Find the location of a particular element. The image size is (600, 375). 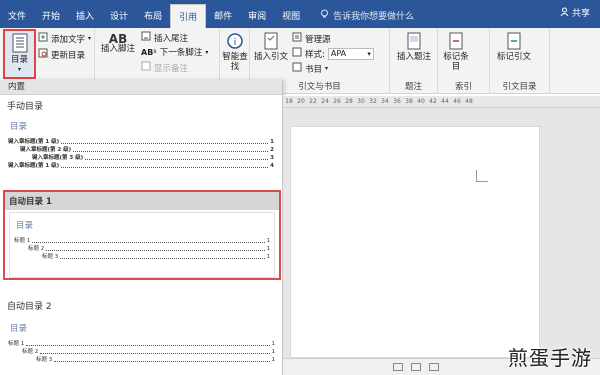

smart-lookup-label: 智能查找 is located at coordinates (235, 62).